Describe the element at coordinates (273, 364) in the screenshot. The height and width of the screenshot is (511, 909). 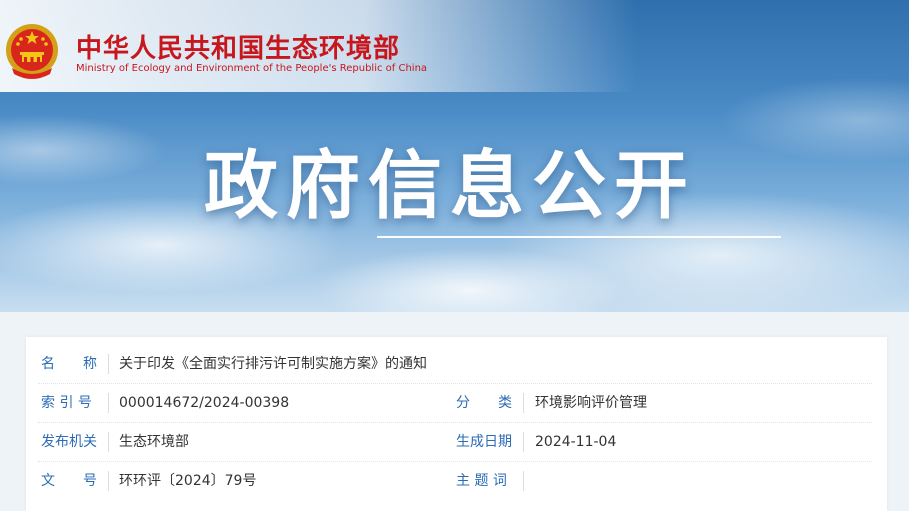
I see `value-name: 关于印发《全面实行排污许可制实施方案》的通知` at that location.